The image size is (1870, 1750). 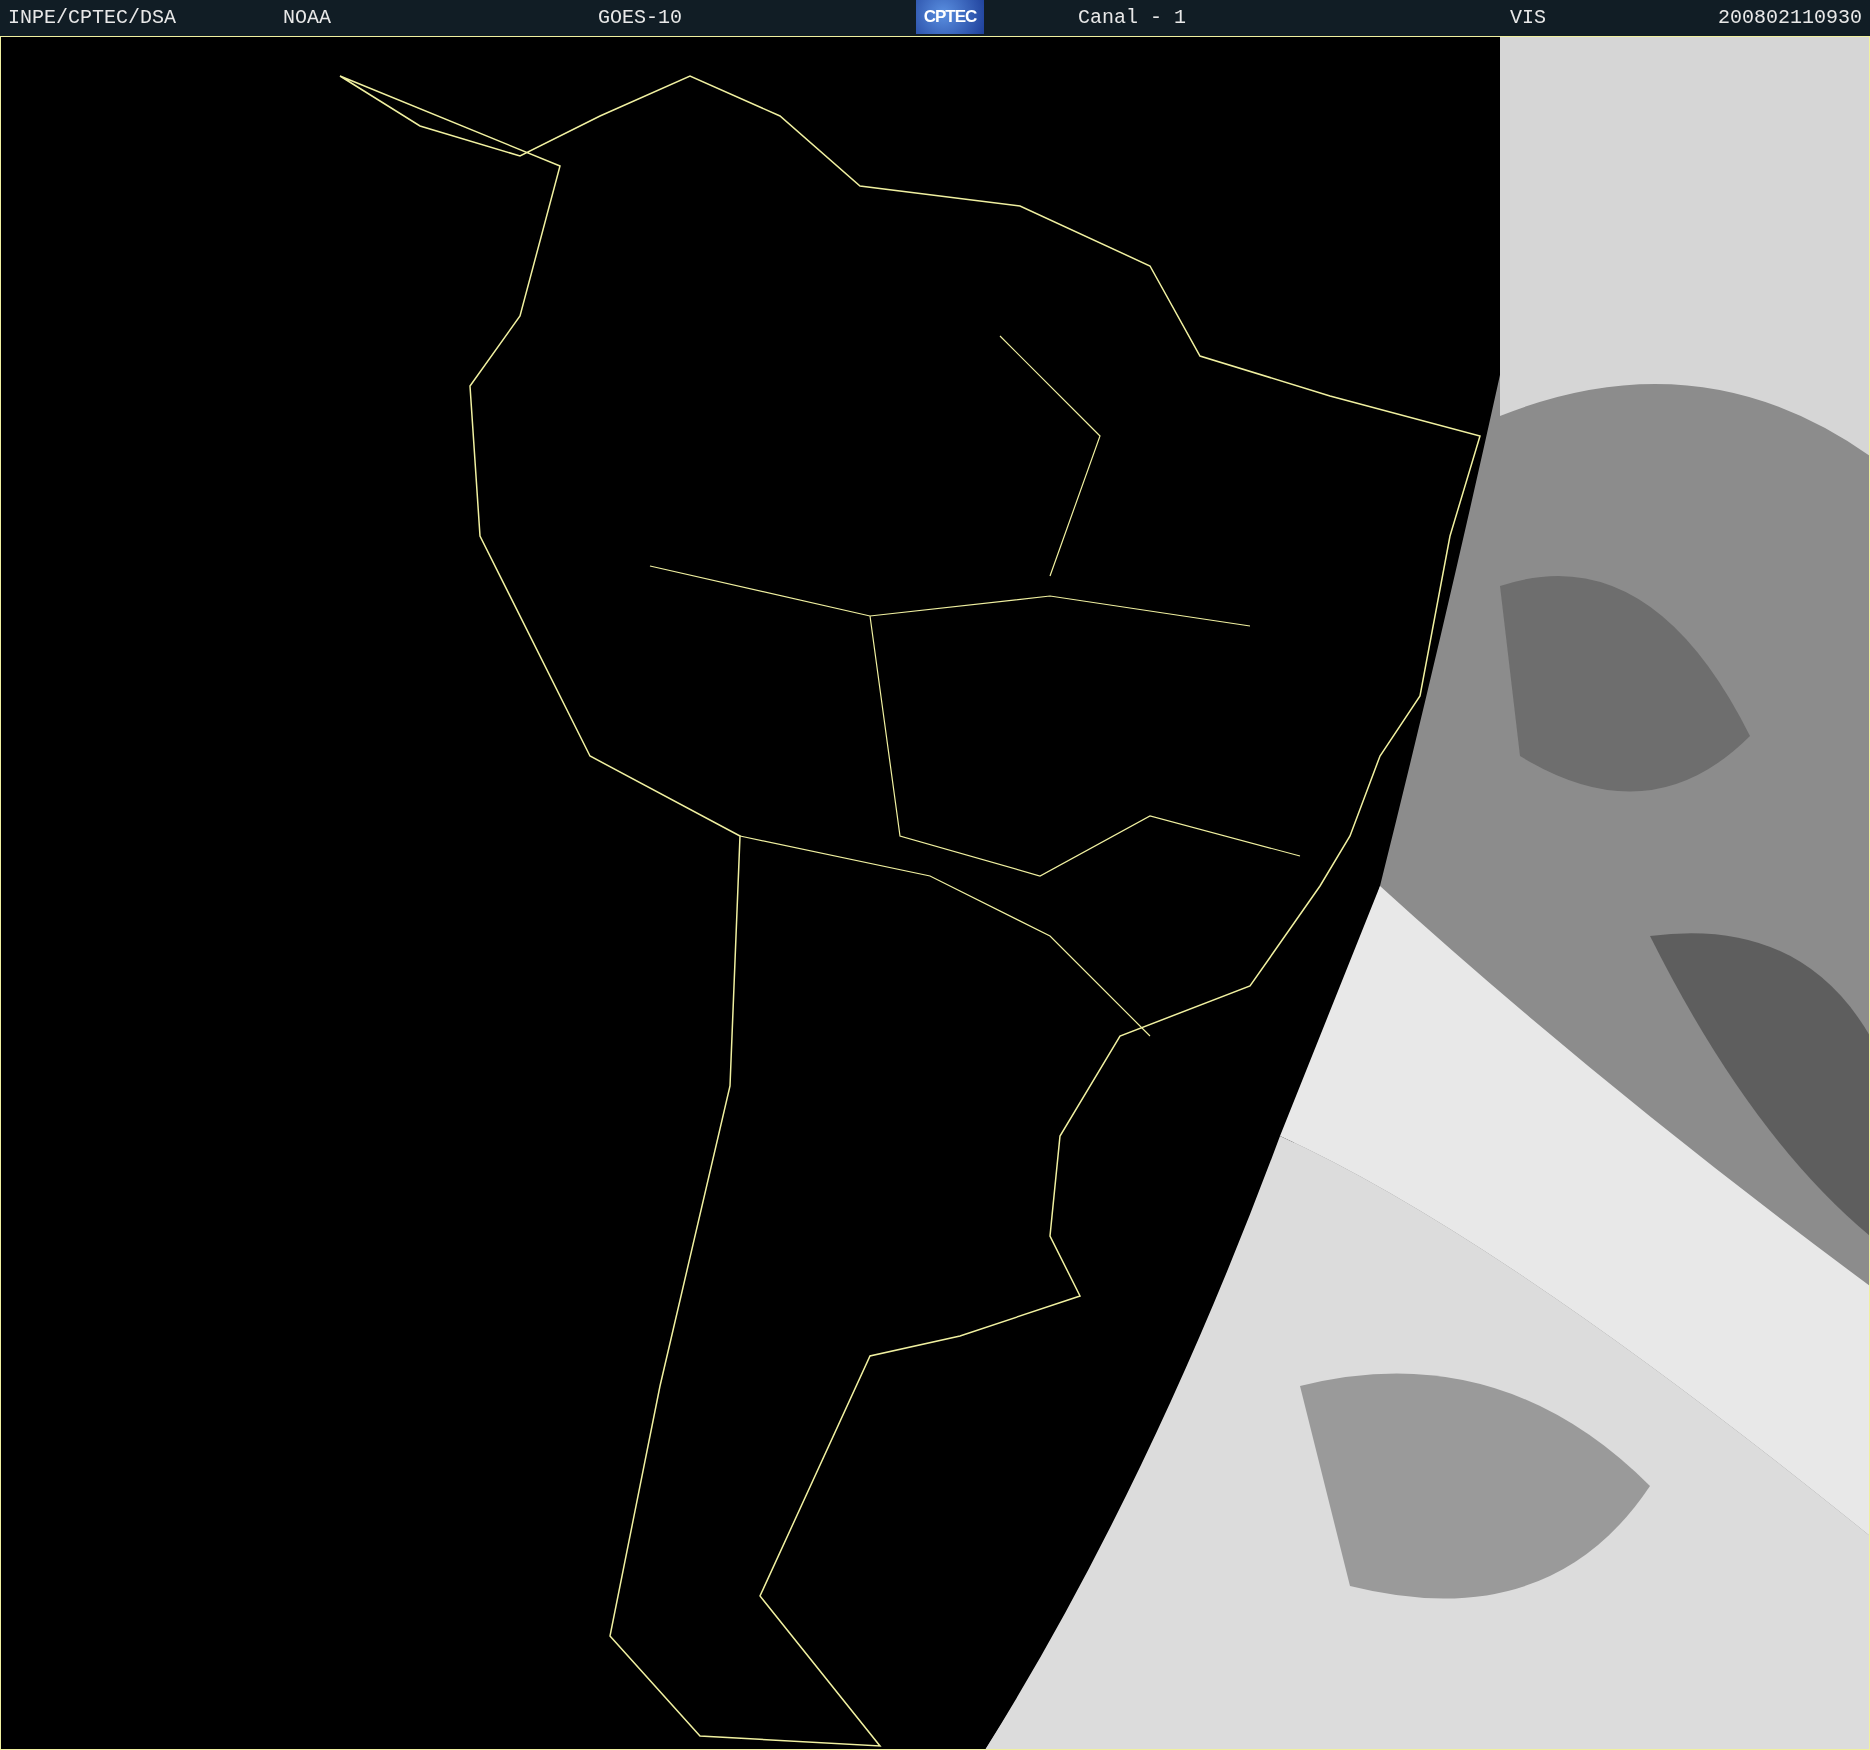 What do you see at coordinates (307, 18) in the screenshot?
I see `agency-label: NOAA` at bounding box center [307, 18].